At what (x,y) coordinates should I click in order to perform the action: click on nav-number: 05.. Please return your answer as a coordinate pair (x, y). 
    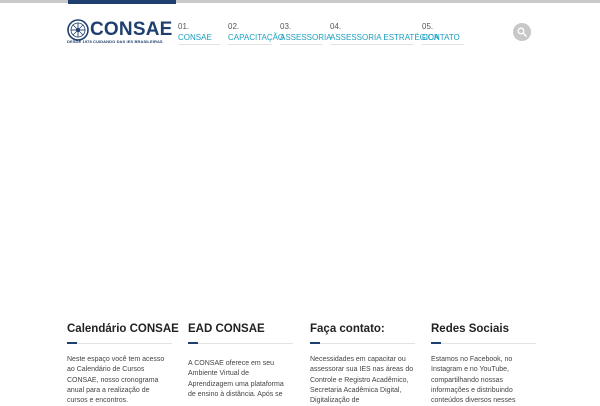
    Looking at the image, I should click on (428, 26).